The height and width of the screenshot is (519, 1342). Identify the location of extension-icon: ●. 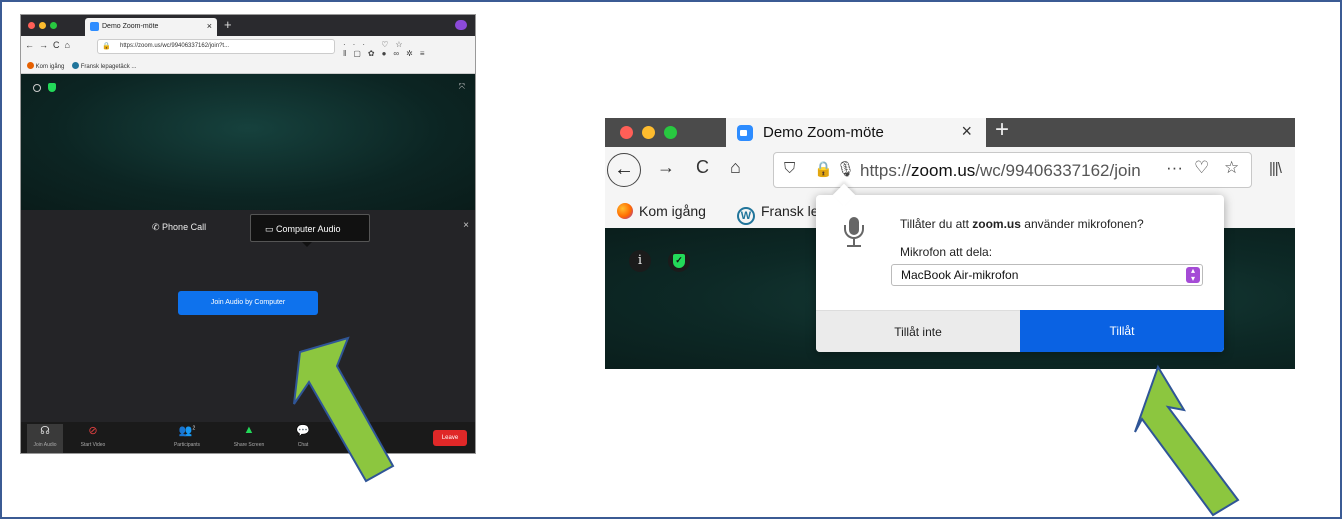
(388, 53).